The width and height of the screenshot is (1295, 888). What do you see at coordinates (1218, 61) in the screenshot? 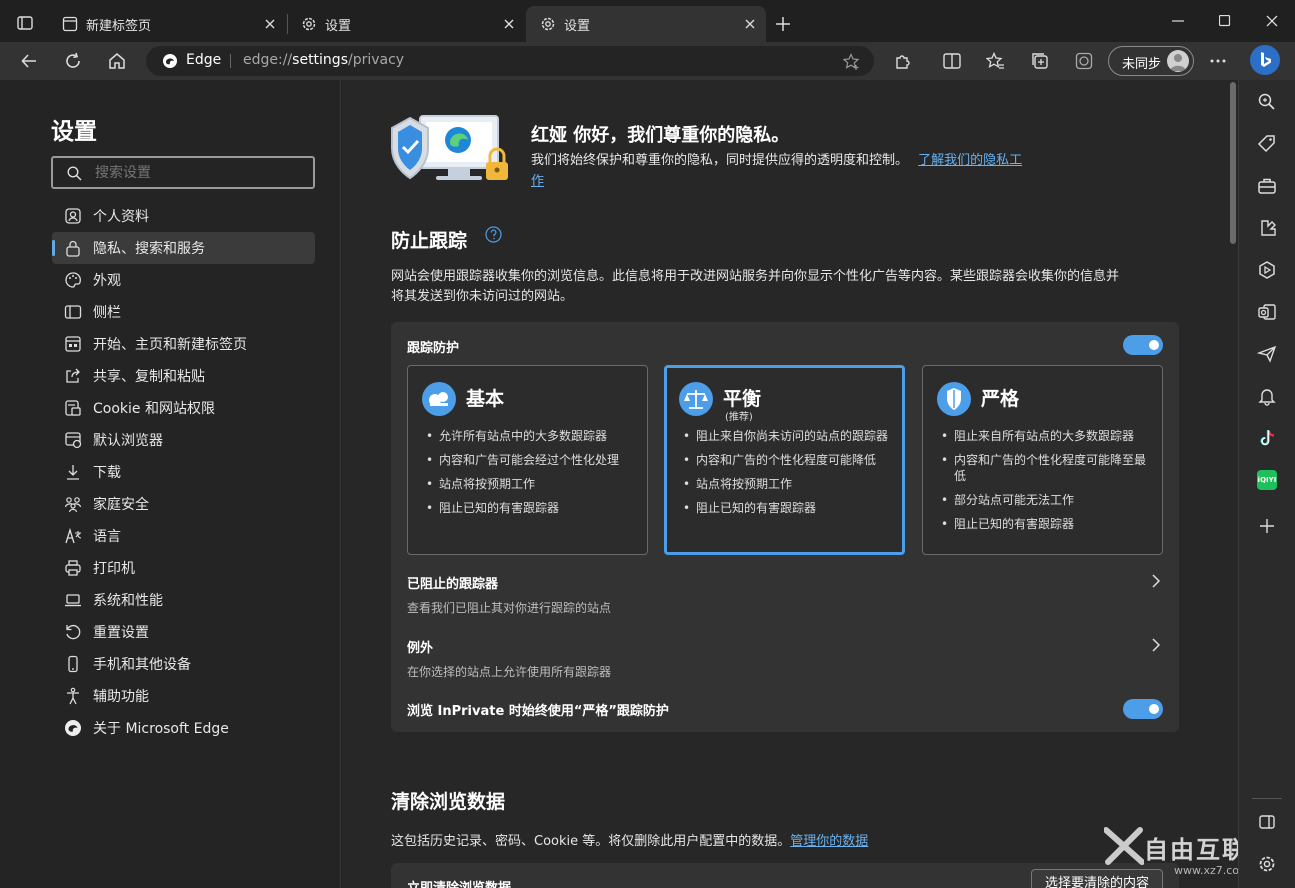
I see `more-menu-button` at bounding box center [1218, 61].